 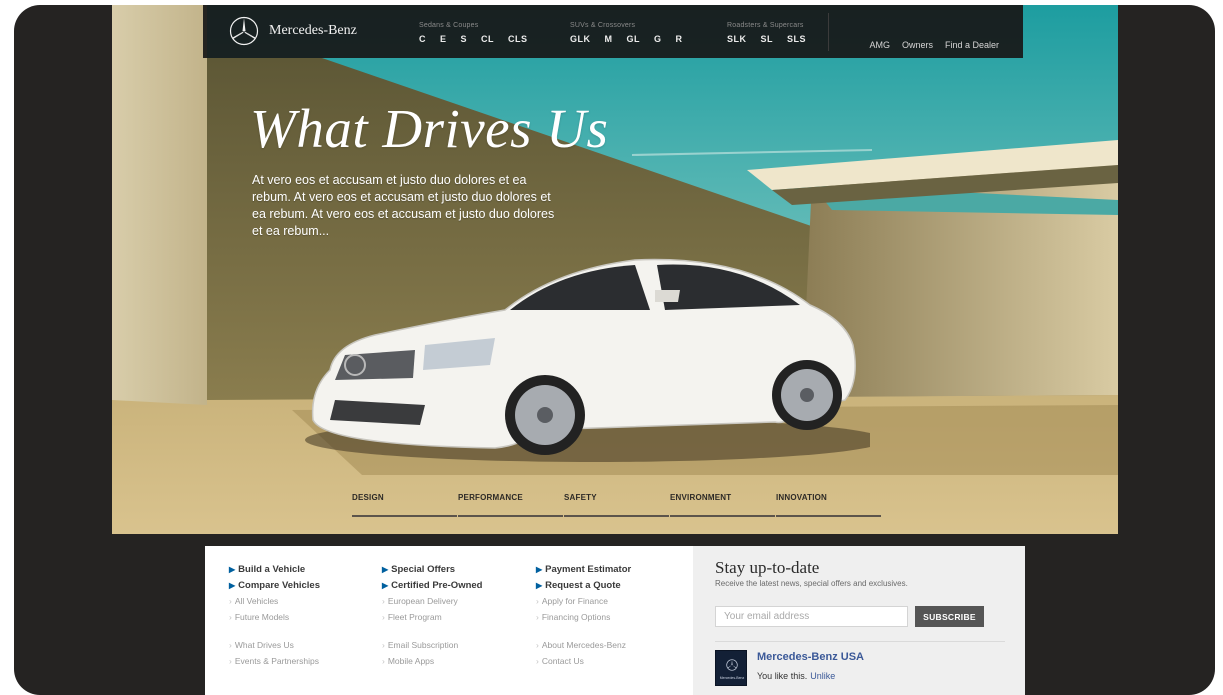 I want to click on link-label: Events & Partnerships, so click(x=276, y=661).